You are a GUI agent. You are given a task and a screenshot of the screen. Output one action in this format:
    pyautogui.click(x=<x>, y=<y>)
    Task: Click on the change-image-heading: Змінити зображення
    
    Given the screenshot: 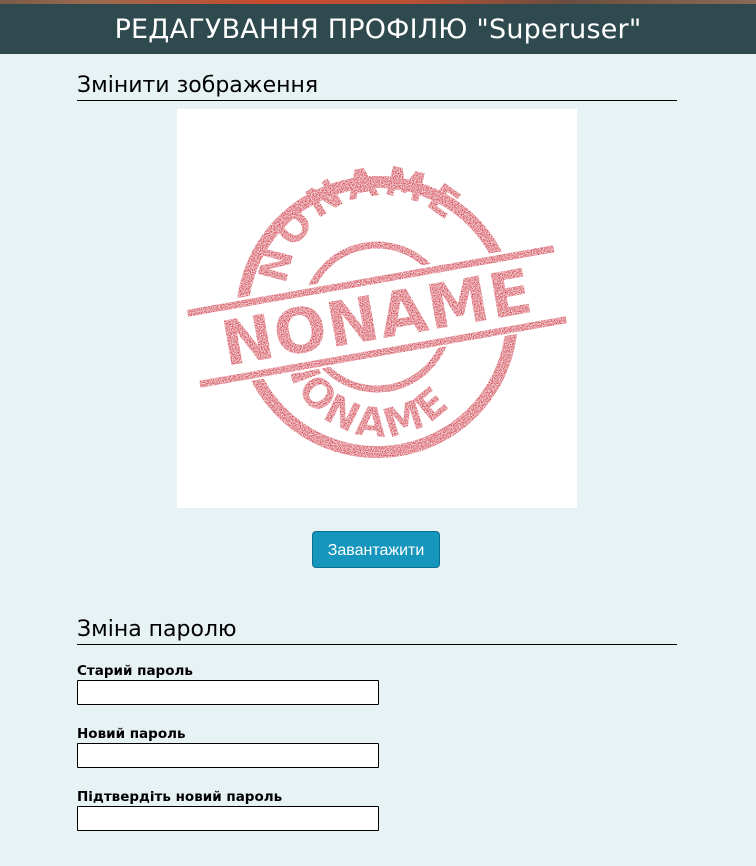 What is the action you would take?
    pyautogui.click(x=377, y=87)
    